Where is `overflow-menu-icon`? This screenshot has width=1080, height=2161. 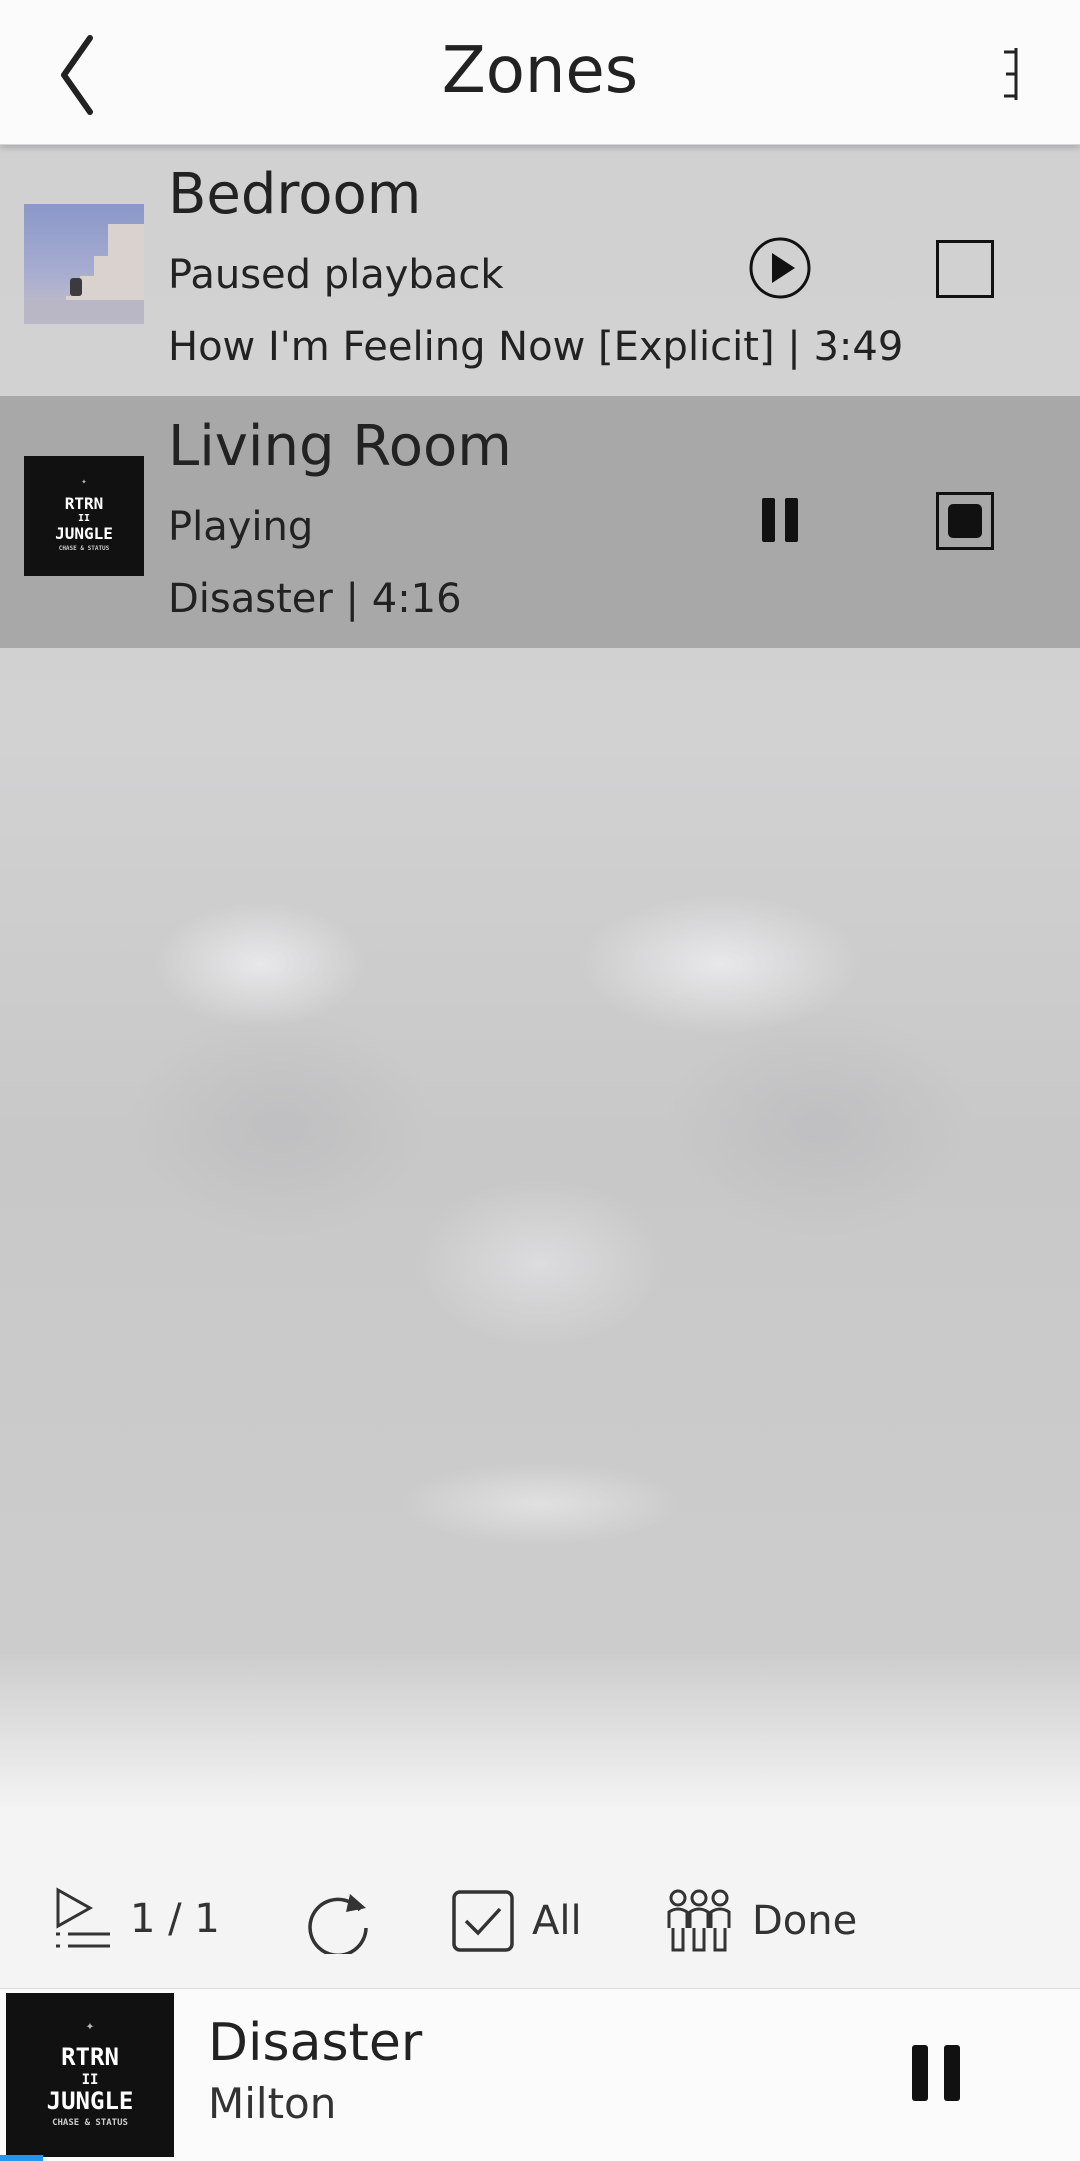
overflow-menu-icon is located at coordinates (1011, 74).